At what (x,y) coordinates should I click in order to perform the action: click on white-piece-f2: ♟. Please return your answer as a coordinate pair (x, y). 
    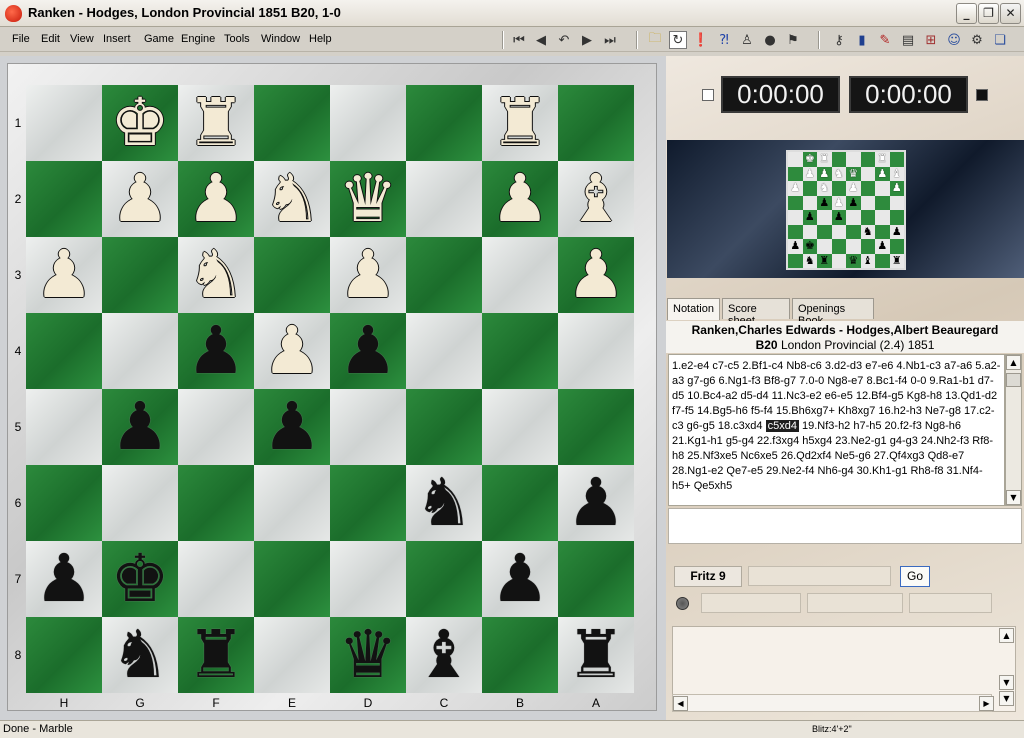
    Looking at the image, I should click on (216, 199).